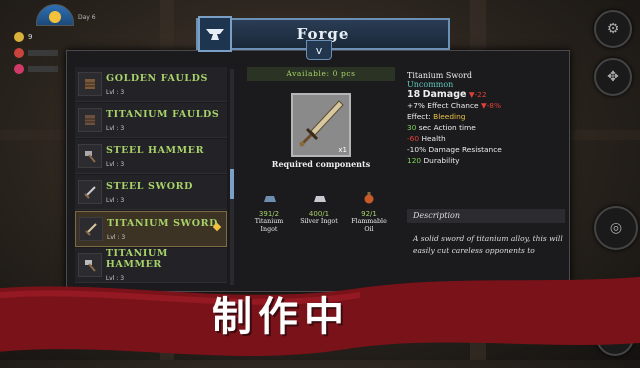  I want to click on hunger-stat, so click(36, 53).